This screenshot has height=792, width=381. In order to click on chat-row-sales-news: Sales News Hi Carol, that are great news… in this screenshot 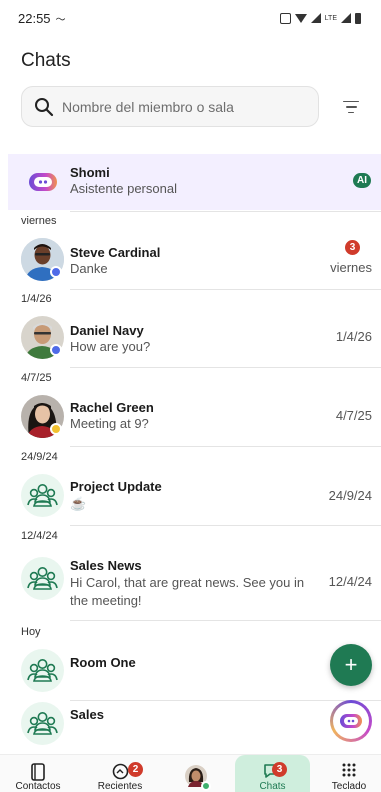, I will do `click(194, 584)`.